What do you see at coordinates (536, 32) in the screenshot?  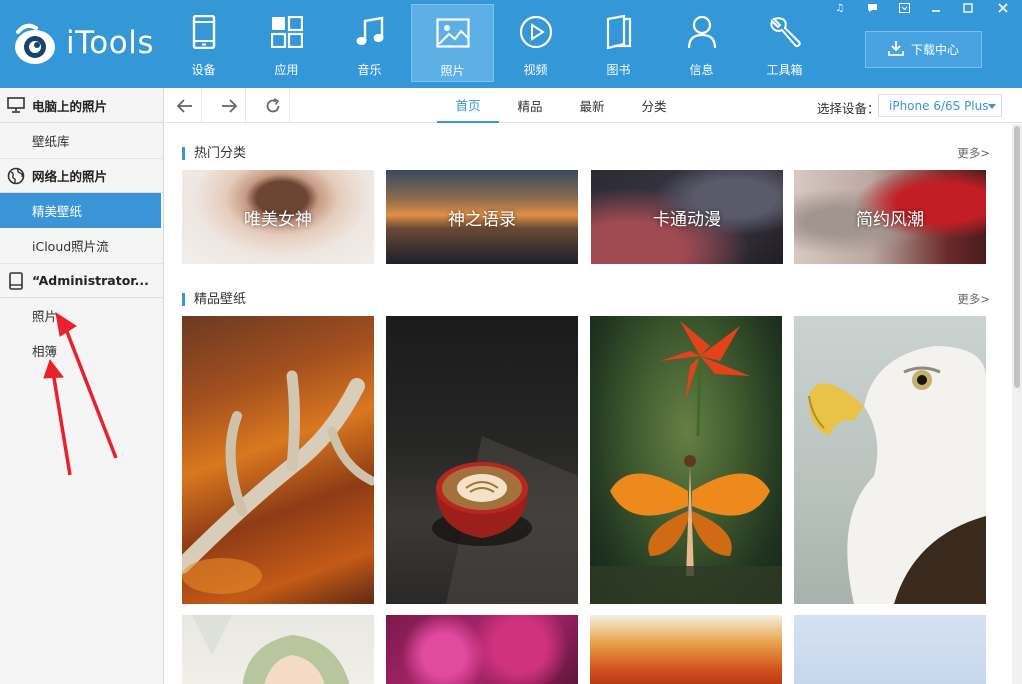 I see `play-icon` at bounding box center [536, 32].